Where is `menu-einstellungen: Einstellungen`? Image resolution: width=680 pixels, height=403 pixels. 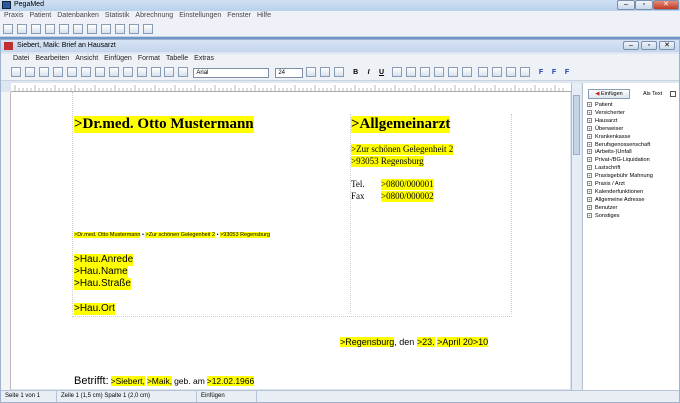 menu-einstellungen: Einstellungen is located at coordinates (200, 15).